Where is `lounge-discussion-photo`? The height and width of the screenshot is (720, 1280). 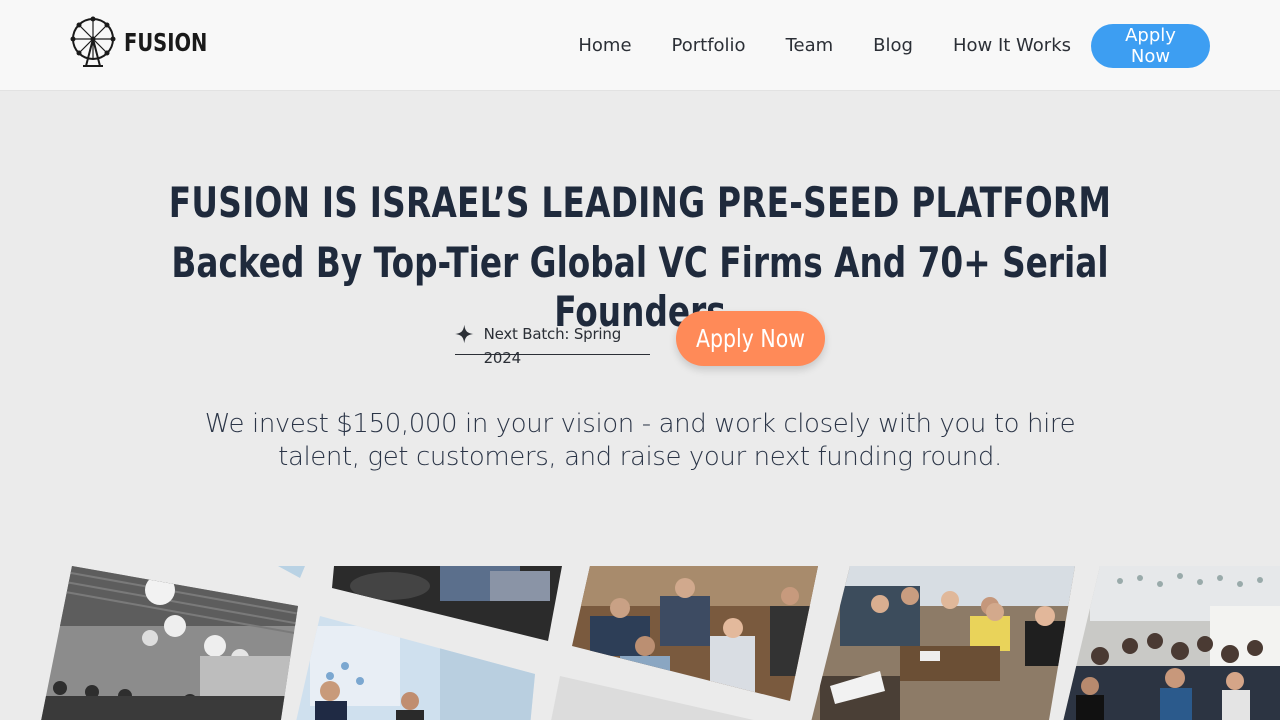 lounge-discussion-photo is located at coordinates (950, 643).